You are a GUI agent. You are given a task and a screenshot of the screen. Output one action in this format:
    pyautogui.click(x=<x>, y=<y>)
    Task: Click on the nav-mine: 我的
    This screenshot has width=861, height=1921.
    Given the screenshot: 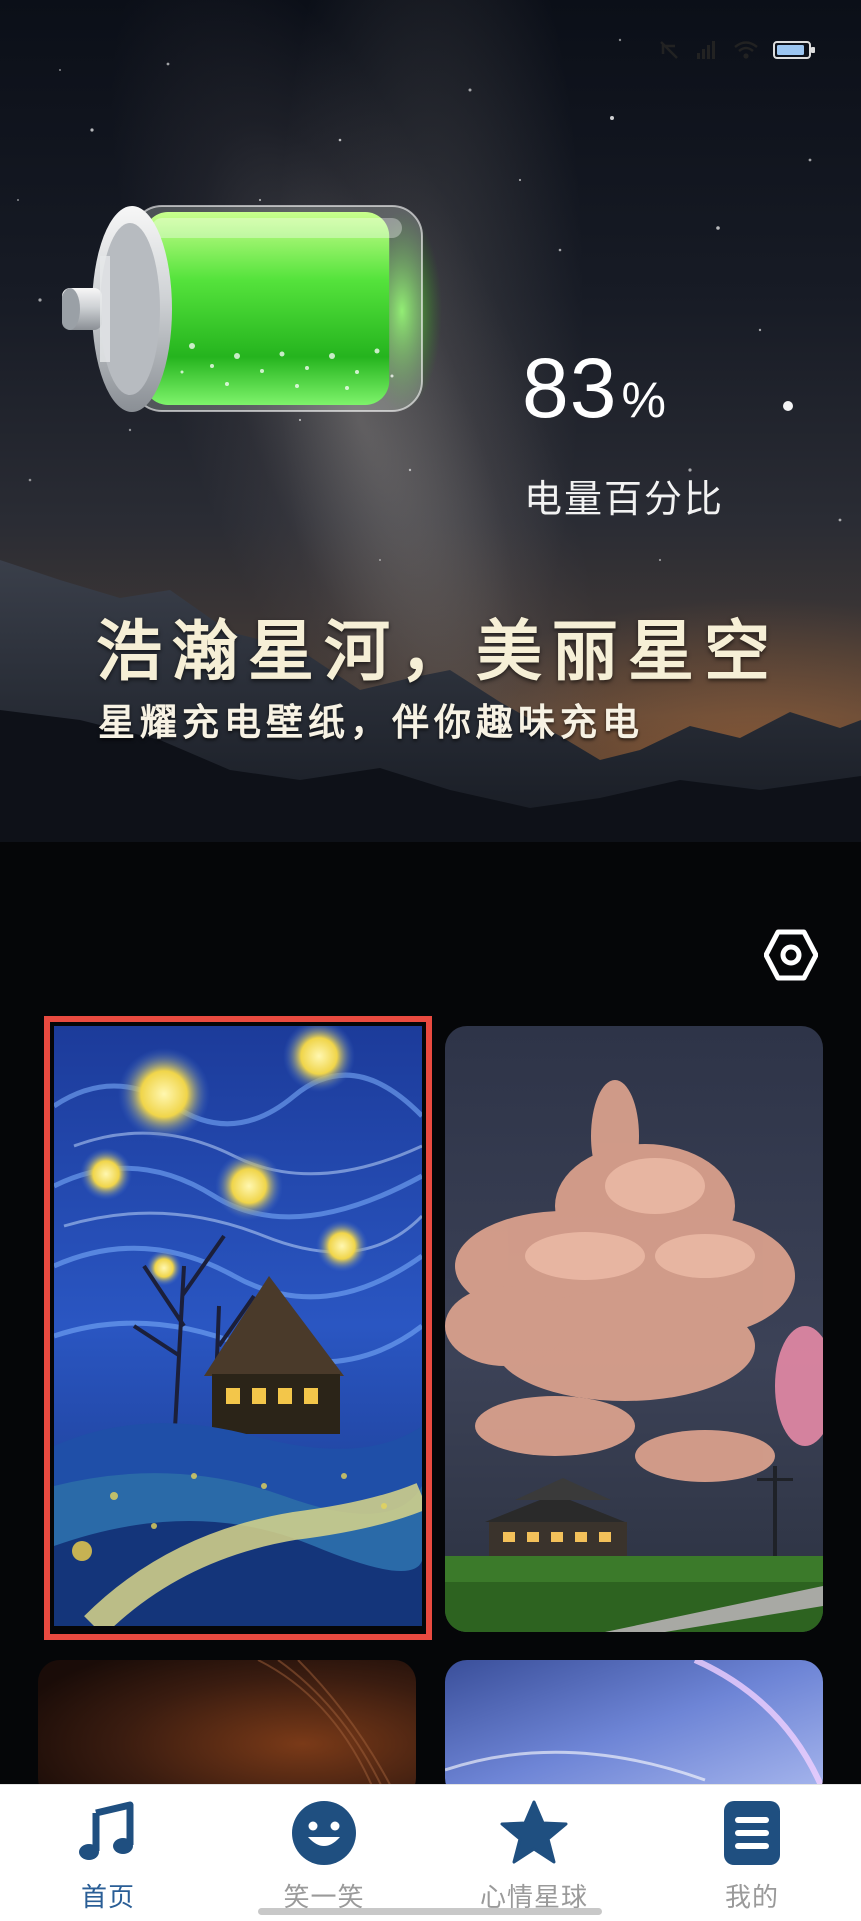 What is the action you would take?
    pyautogui.click(x=752, y=1853)
    